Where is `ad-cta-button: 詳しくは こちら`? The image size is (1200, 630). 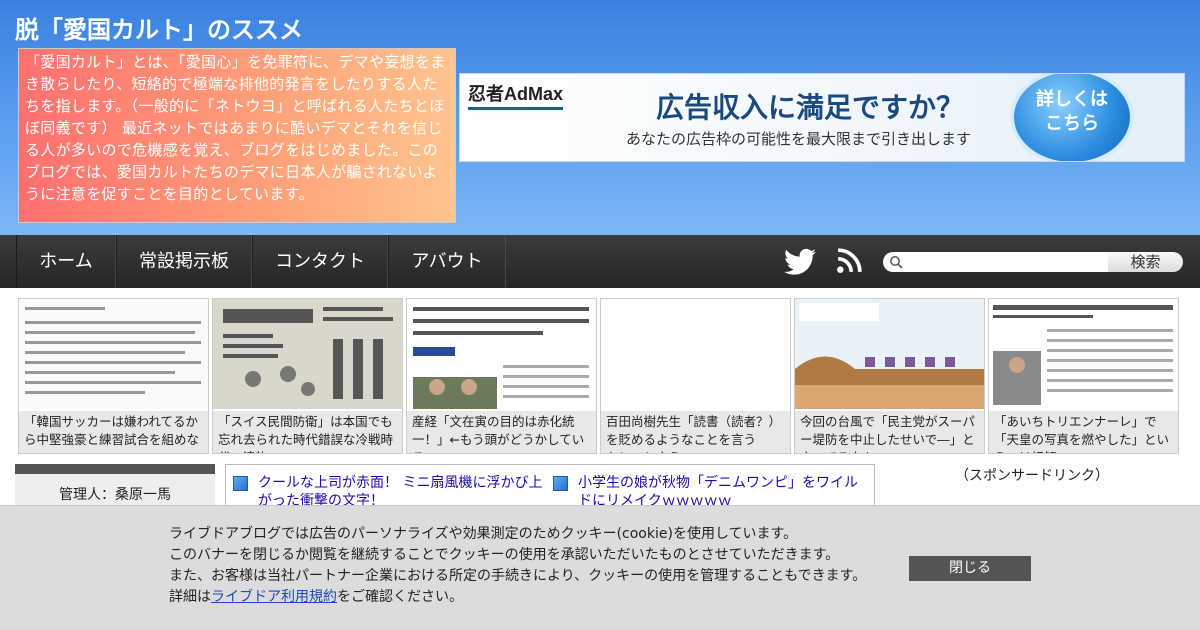
ad-cta-button: 詳しくは こちら is located at coordinates (1072, 117).